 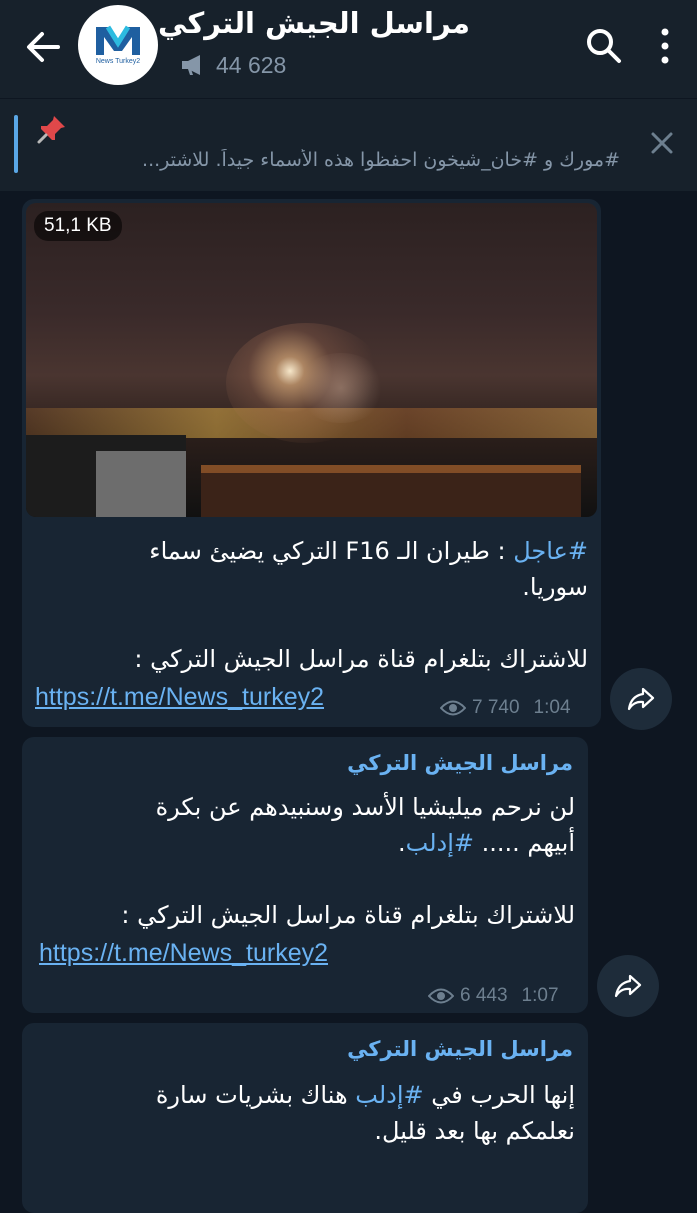 I want to click on more-vertical-icon, so click(x=665, y=46).